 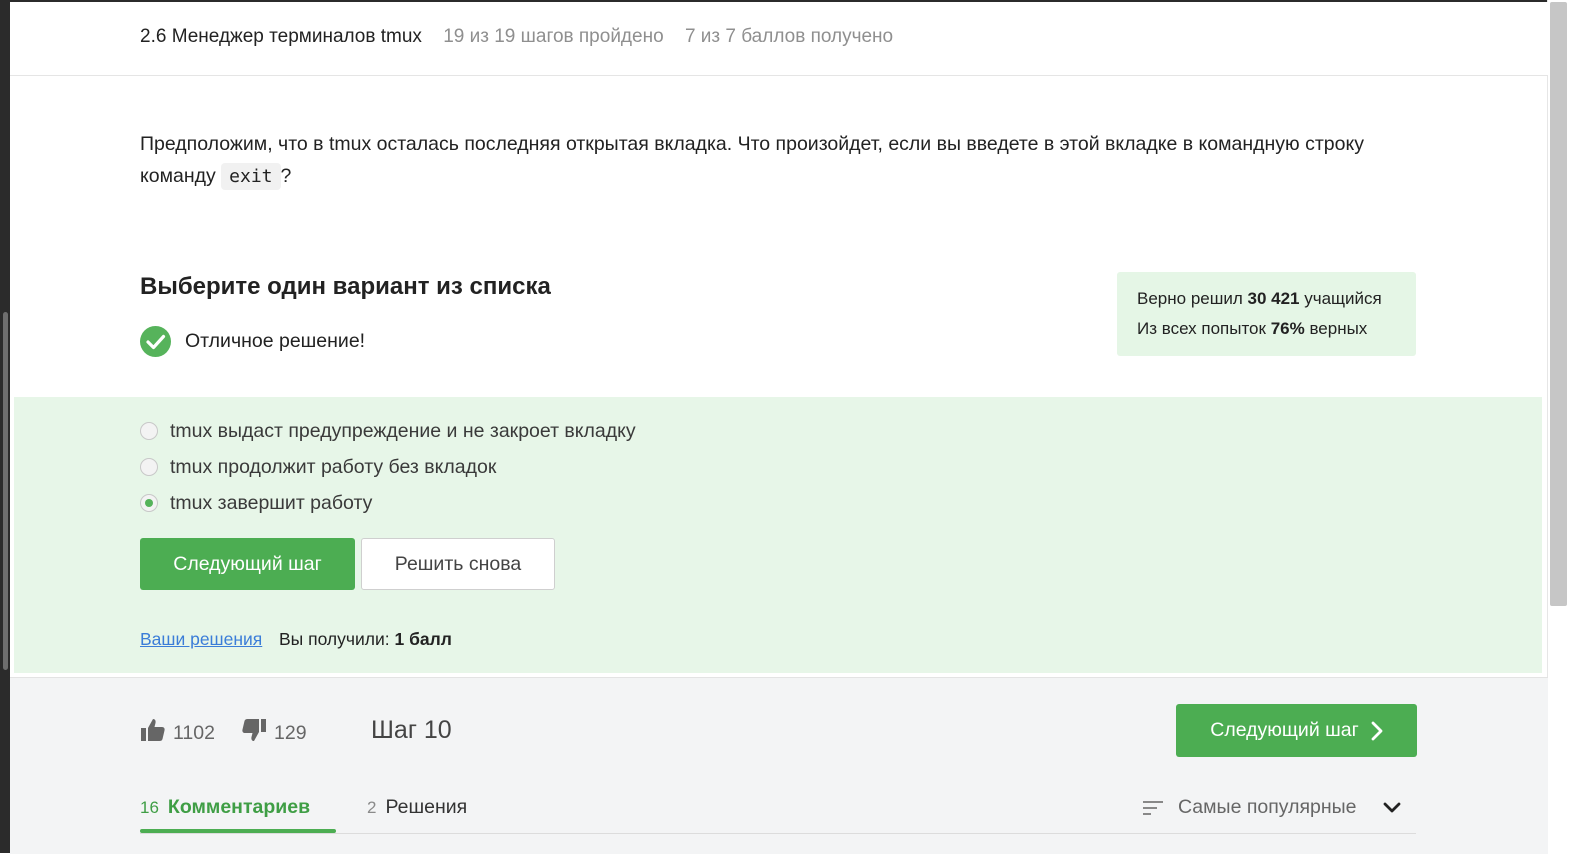 I want to click on thumbs-down-icon, so click(x=254, y=733).